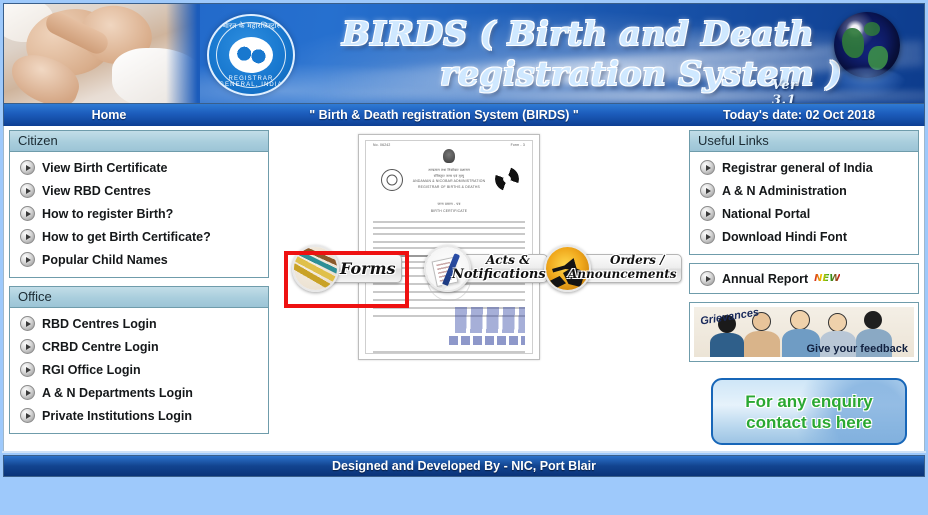 The height and width of the screenshot is (515, 928). I want to click on sidebar-item-download-hindi-font: Download Hindi Font, so click(804, 236).